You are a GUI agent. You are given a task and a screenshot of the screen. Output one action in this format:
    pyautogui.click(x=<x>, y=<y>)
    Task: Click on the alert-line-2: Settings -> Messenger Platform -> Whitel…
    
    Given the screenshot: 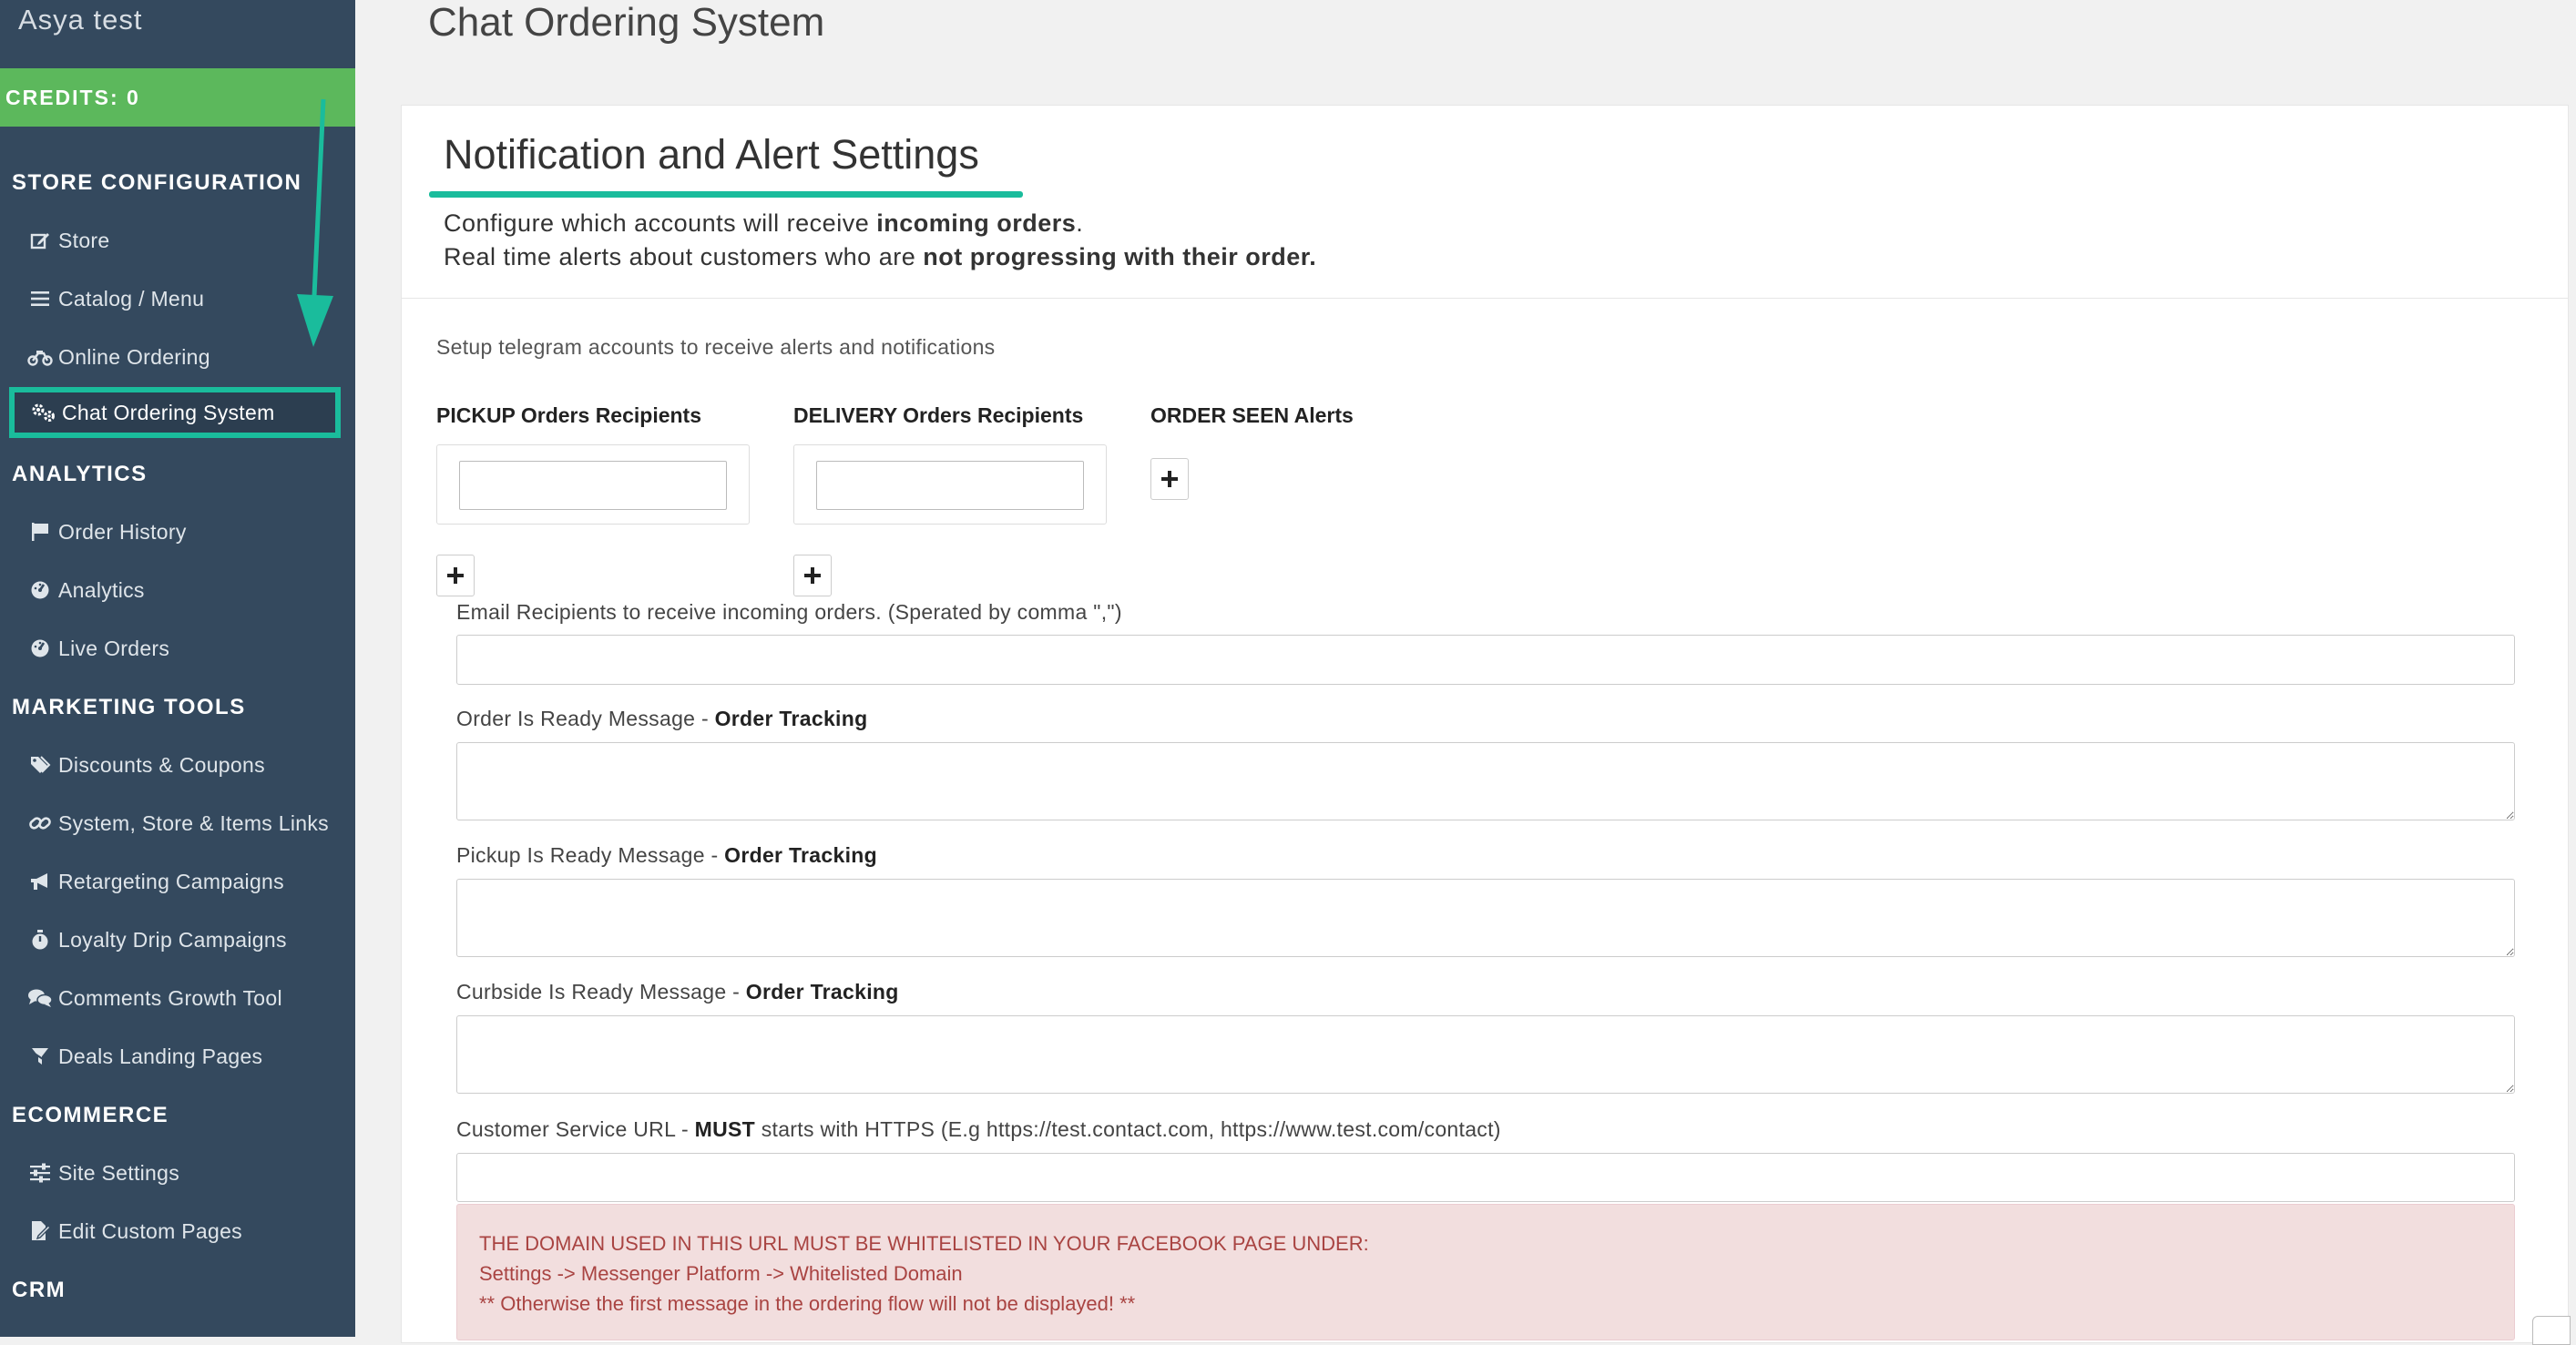 What is the action you would take?
    pyautogui.click(x=721, y=1273)
    